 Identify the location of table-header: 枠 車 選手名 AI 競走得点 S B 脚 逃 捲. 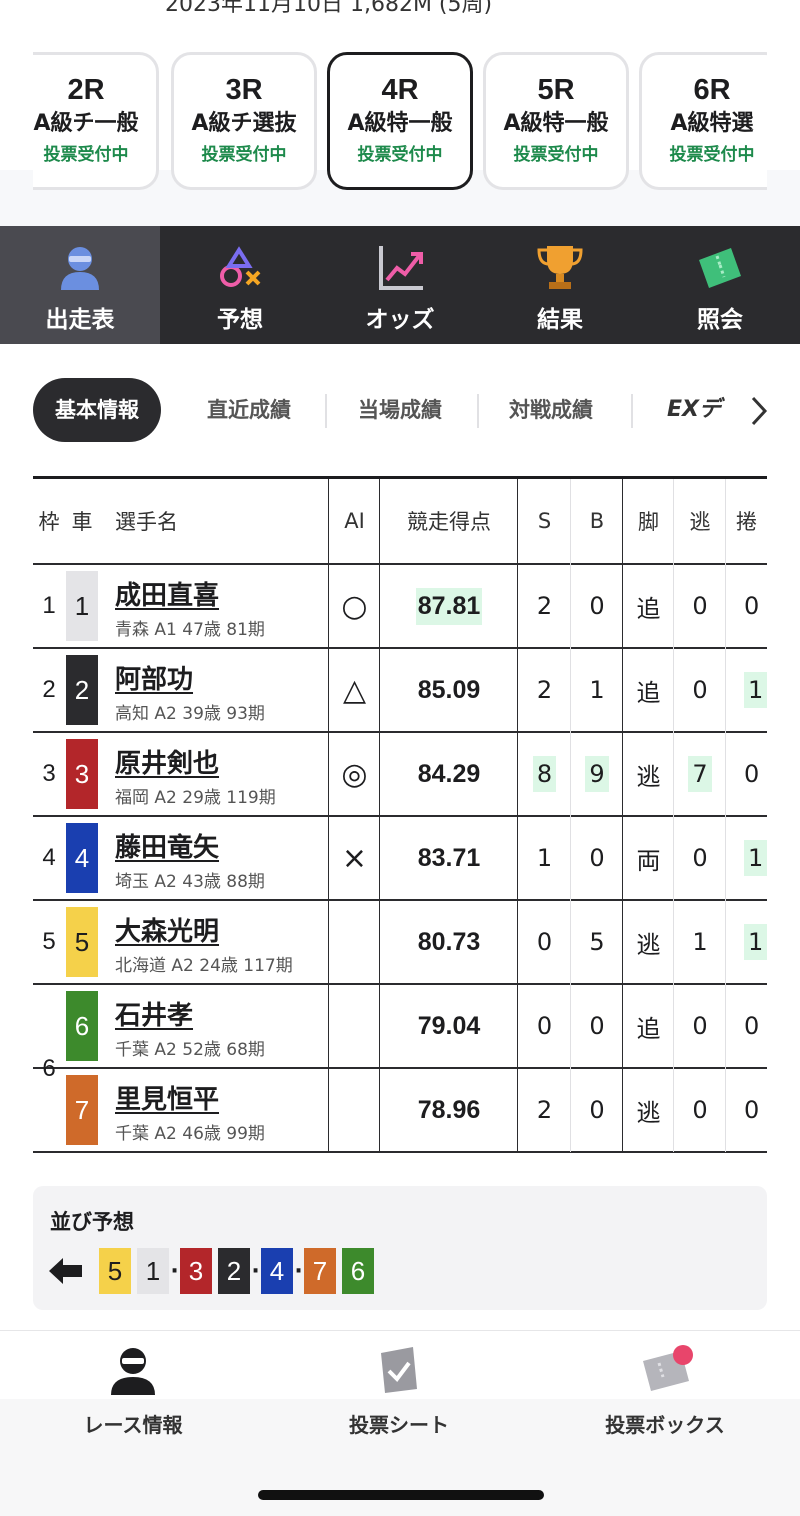
(400, 522).